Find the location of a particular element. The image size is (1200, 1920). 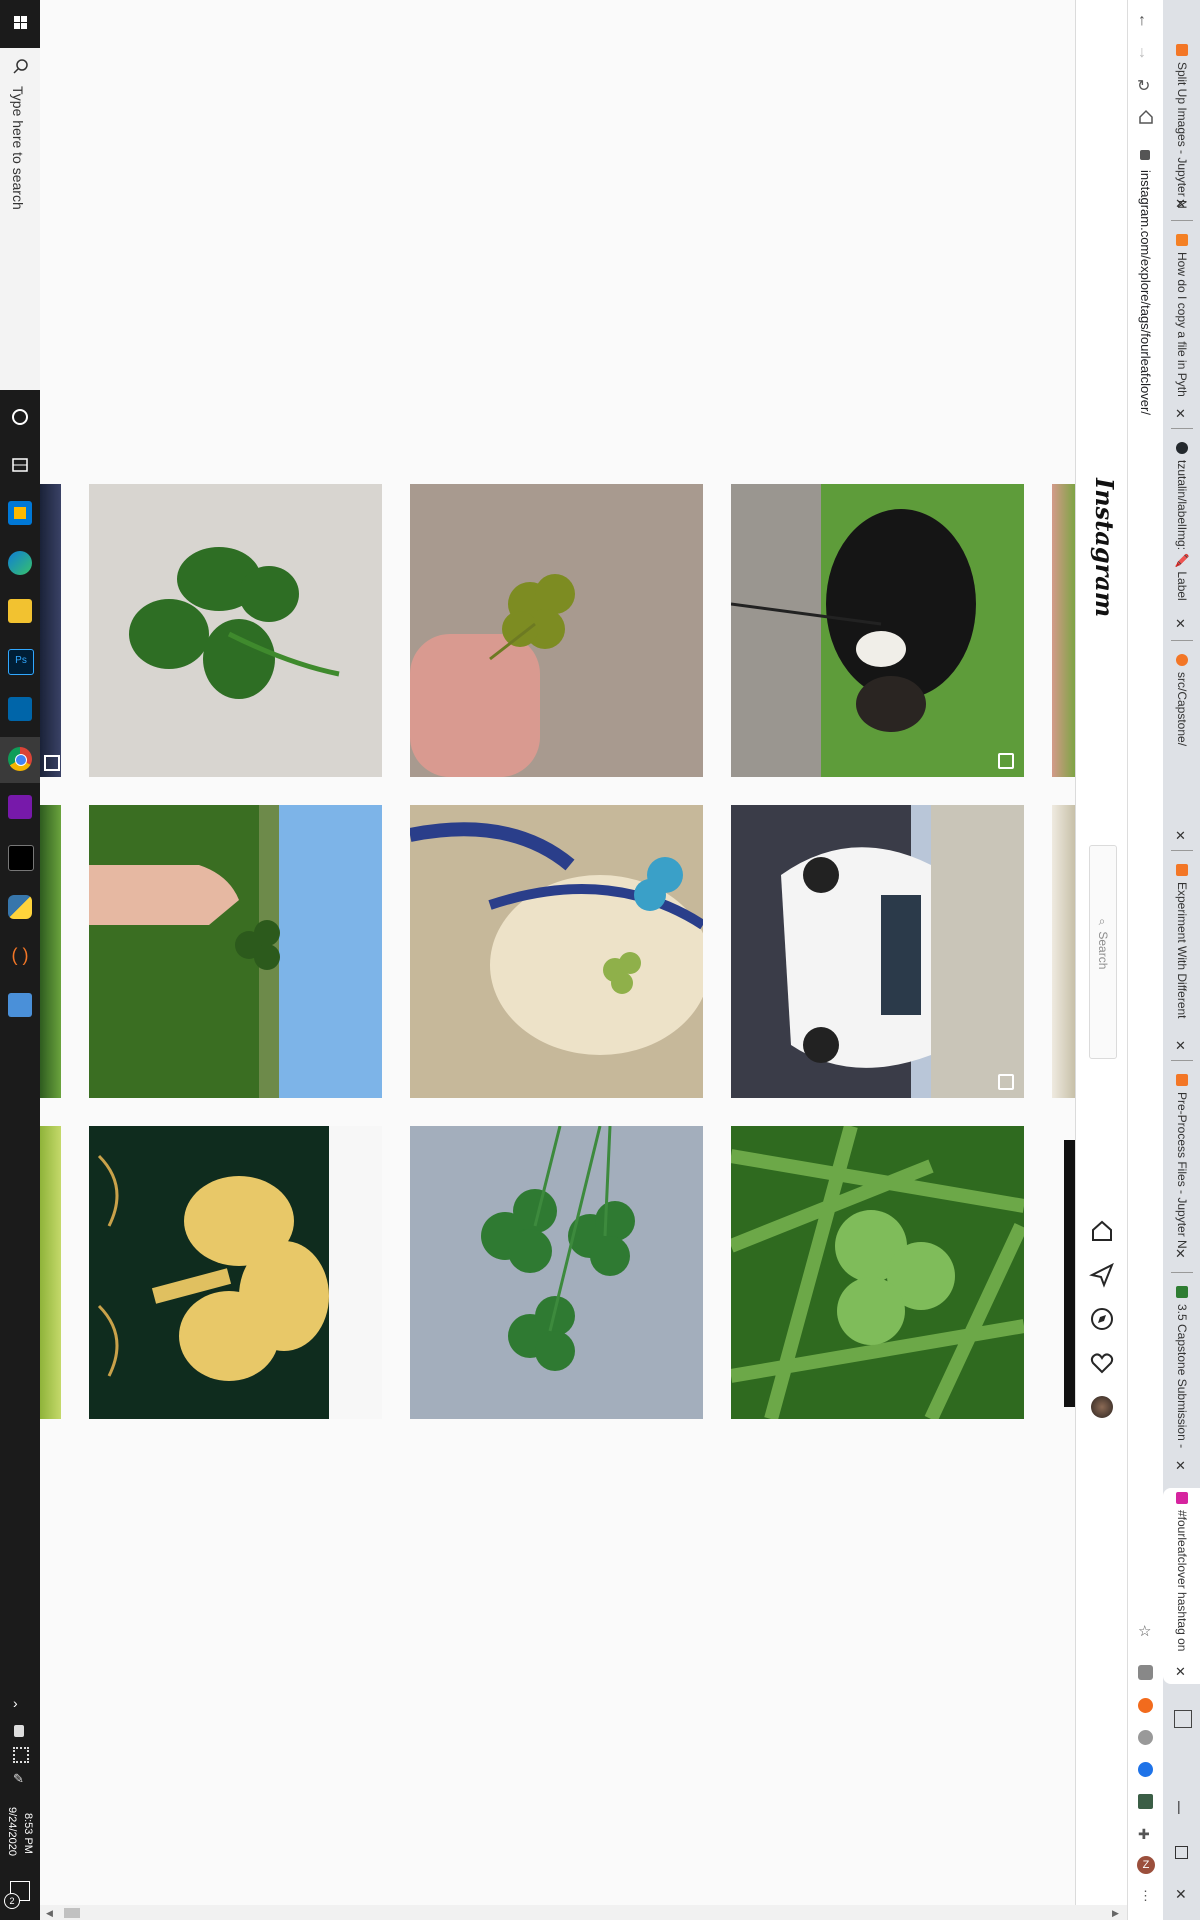

explore-icon is located at coordinates (1102, 1319).